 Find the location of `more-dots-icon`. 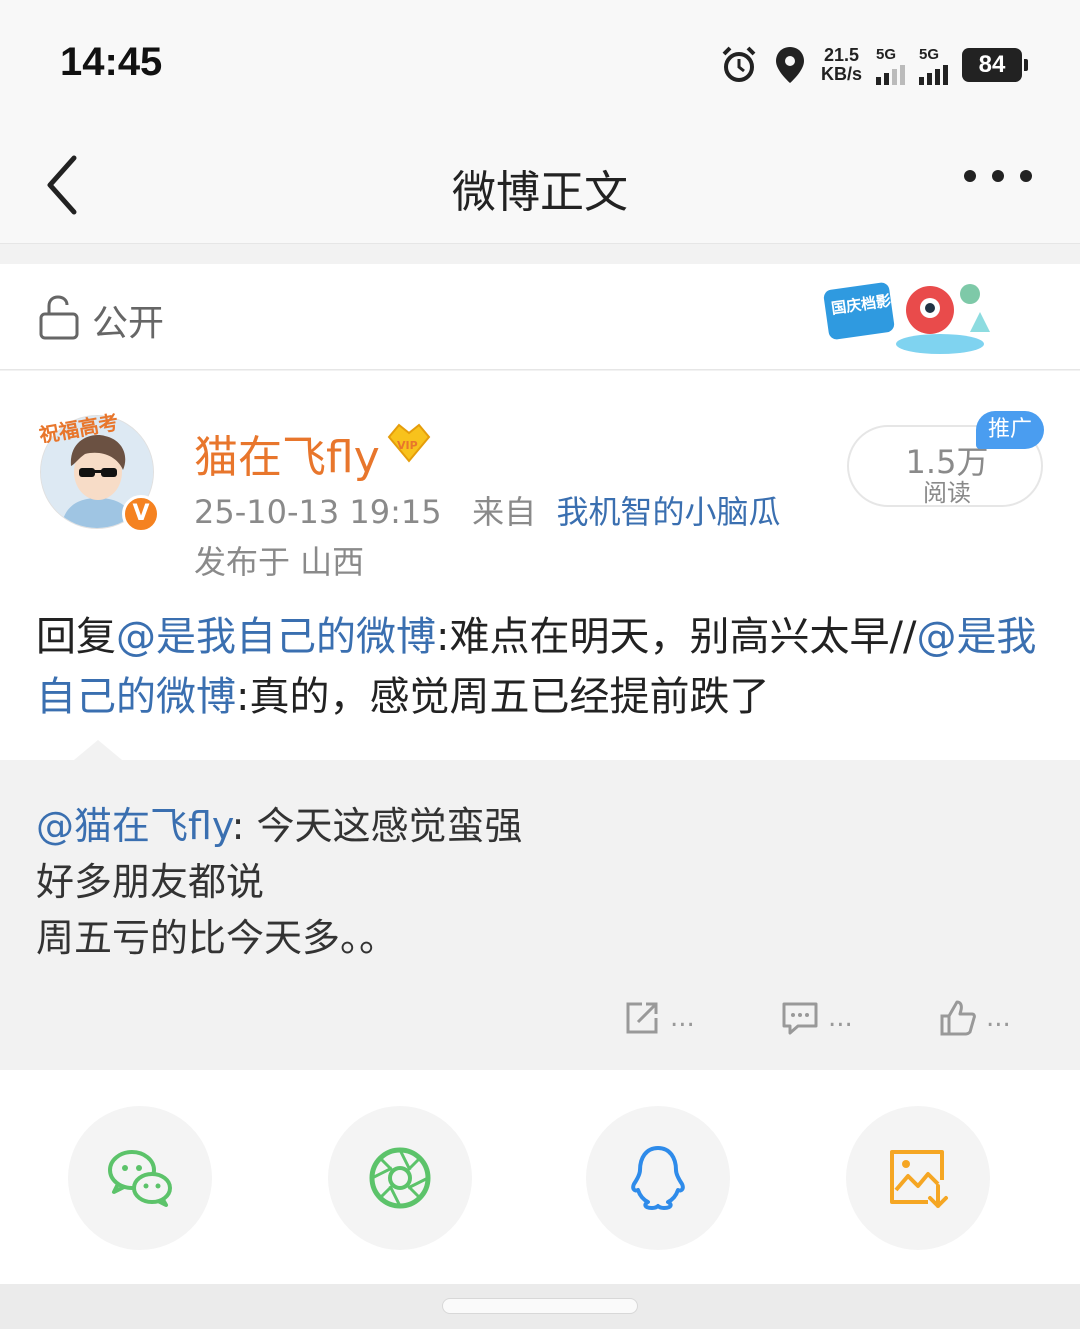

more-dots-icon is located at coordinates (998, 176).